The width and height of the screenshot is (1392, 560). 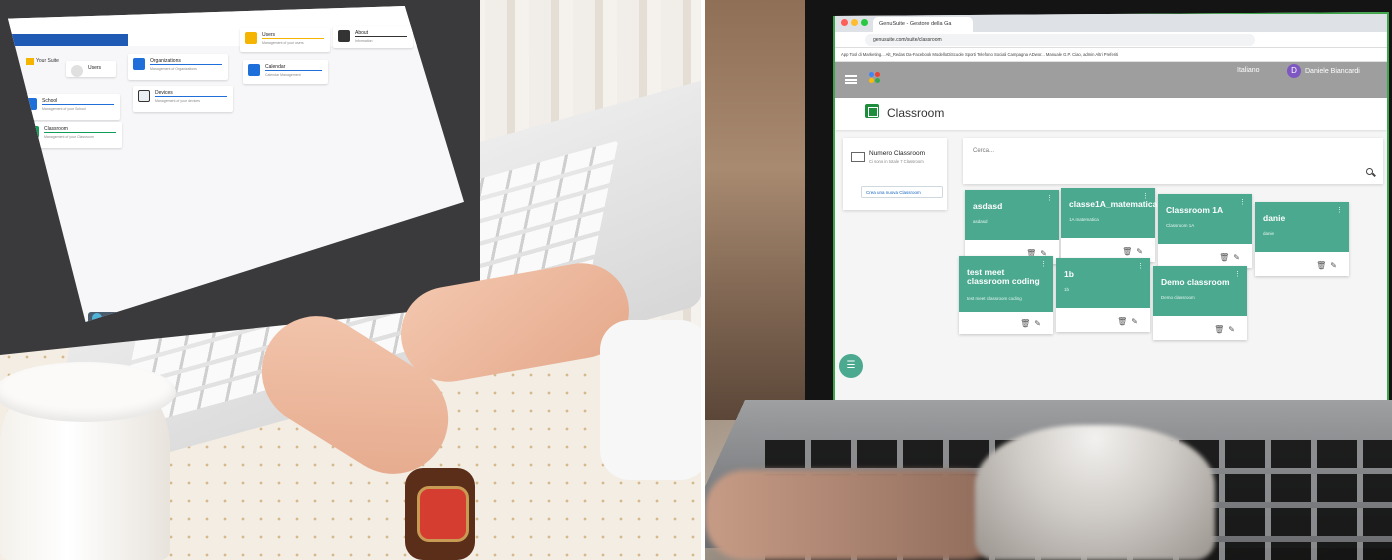 I want to click on class-group-icon, so click(x=858, y=157).